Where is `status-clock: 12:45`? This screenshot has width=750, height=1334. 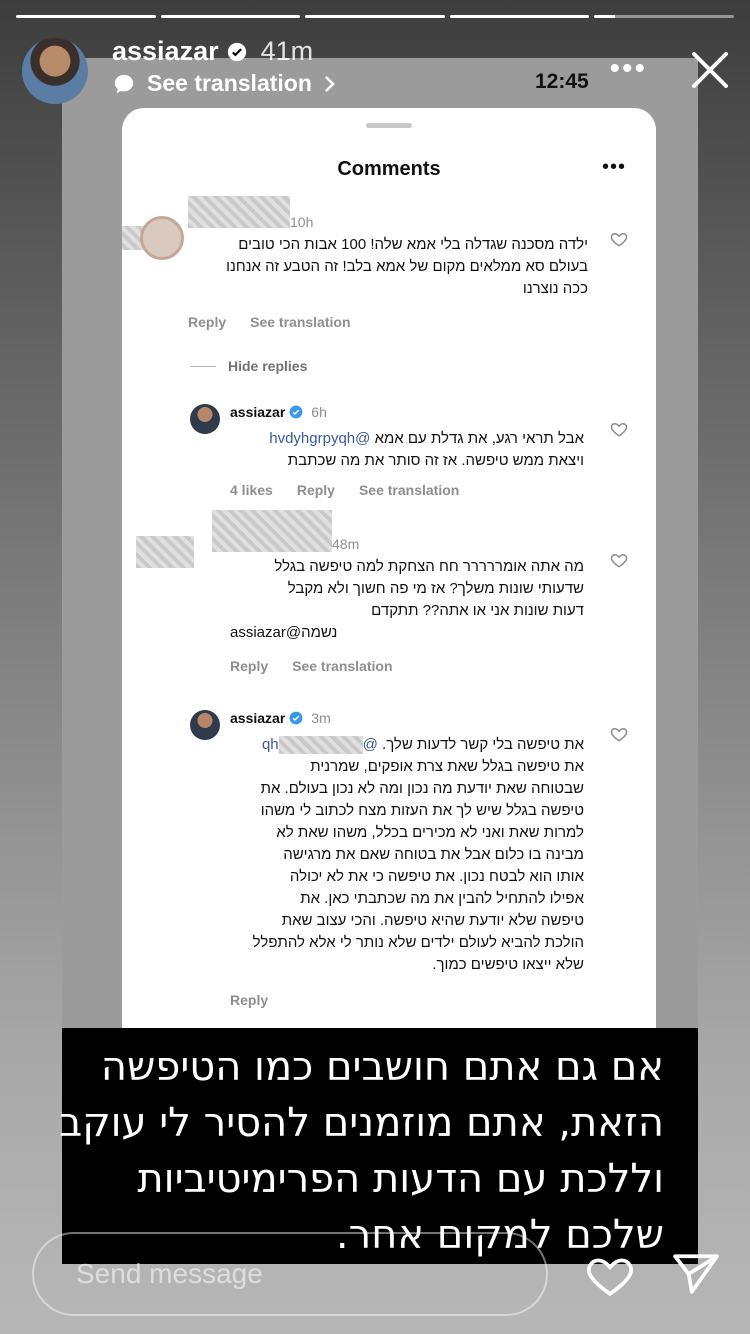 status-clock: 12:45 is located at coordinates (562, 81).